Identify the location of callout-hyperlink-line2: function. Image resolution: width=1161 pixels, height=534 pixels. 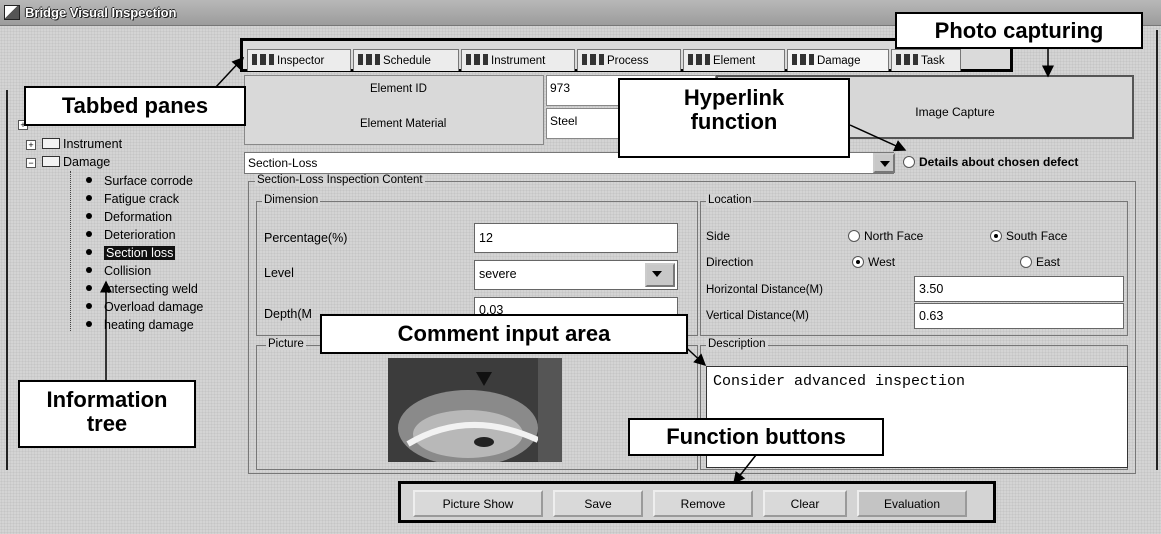
(734, 122).